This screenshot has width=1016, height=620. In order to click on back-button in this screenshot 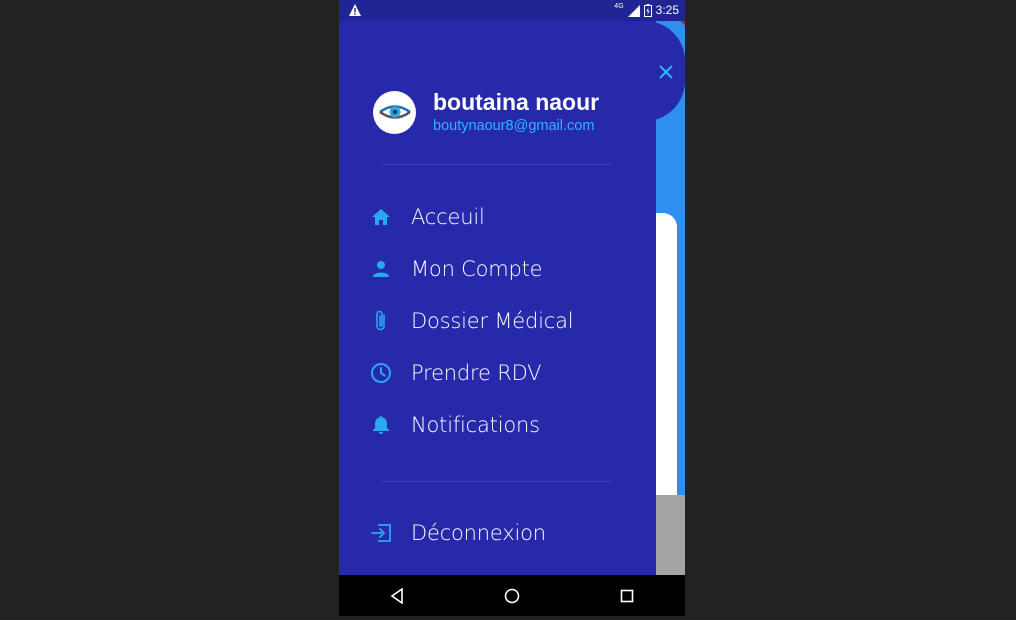, I will do `click(397, 596)`.